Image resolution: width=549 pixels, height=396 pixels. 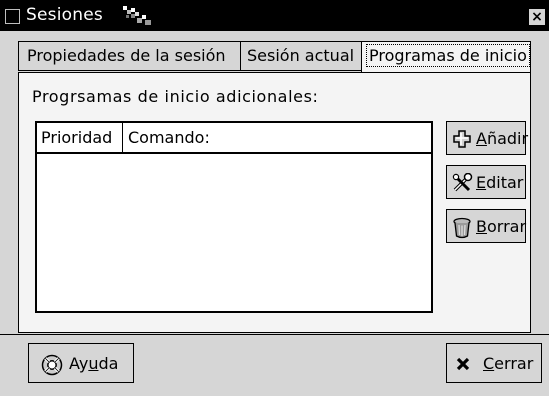 What do you see at coordinates (462, 182) in the screenshot?
I see `tools-icon` at bounding box center [462, 182].